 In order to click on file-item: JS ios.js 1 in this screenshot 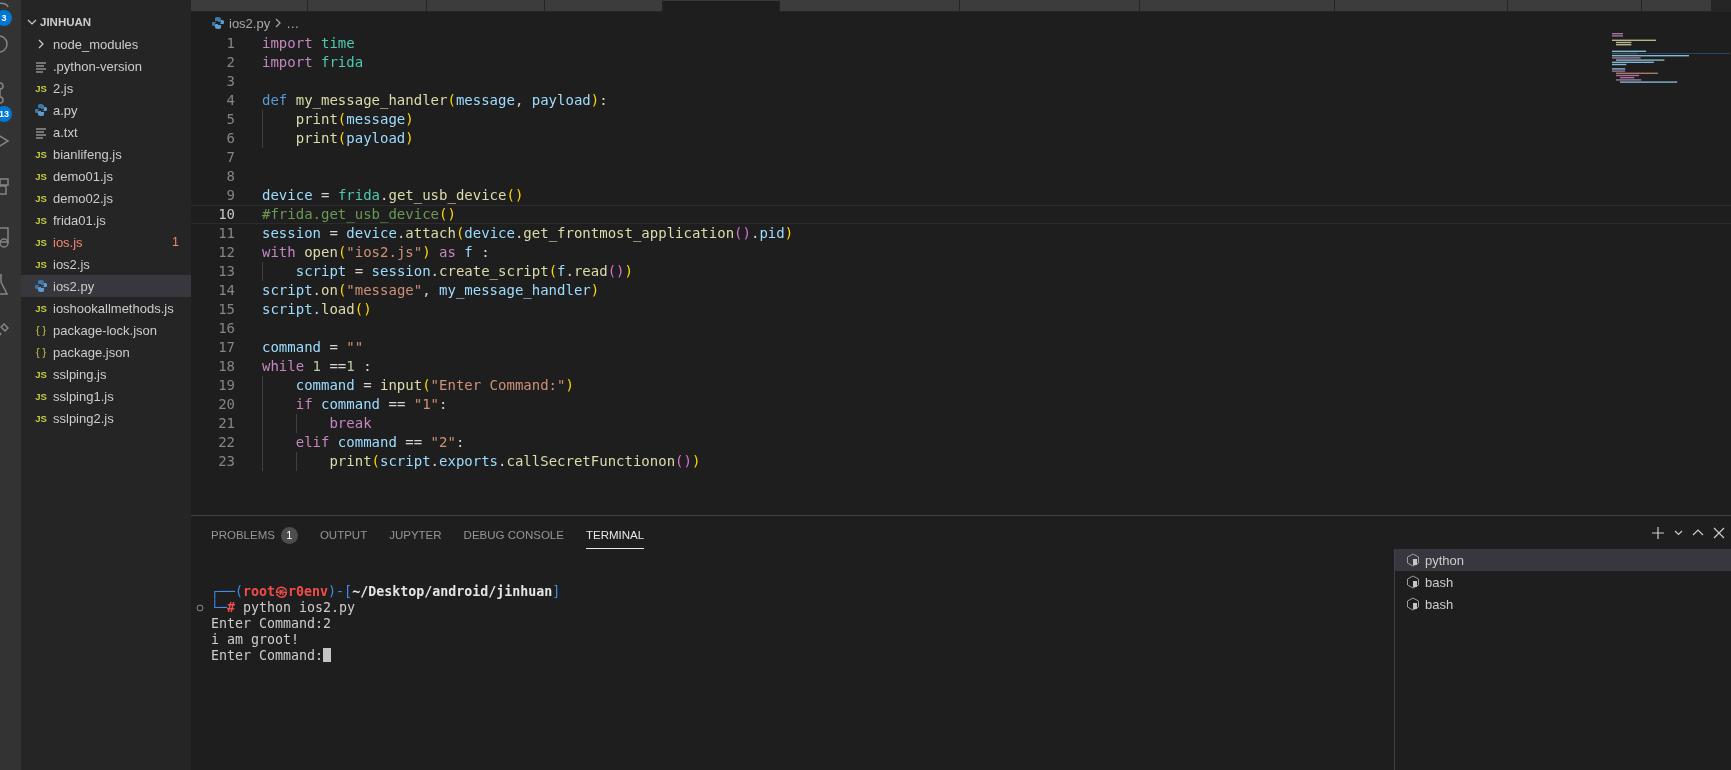, I will do `click(106, 242)`.